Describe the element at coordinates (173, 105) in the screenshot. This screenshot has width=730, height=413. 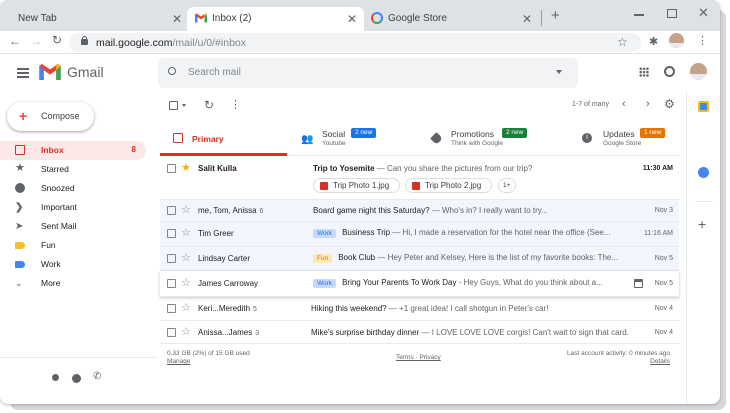
I see `select-all-checkbox` at that location.